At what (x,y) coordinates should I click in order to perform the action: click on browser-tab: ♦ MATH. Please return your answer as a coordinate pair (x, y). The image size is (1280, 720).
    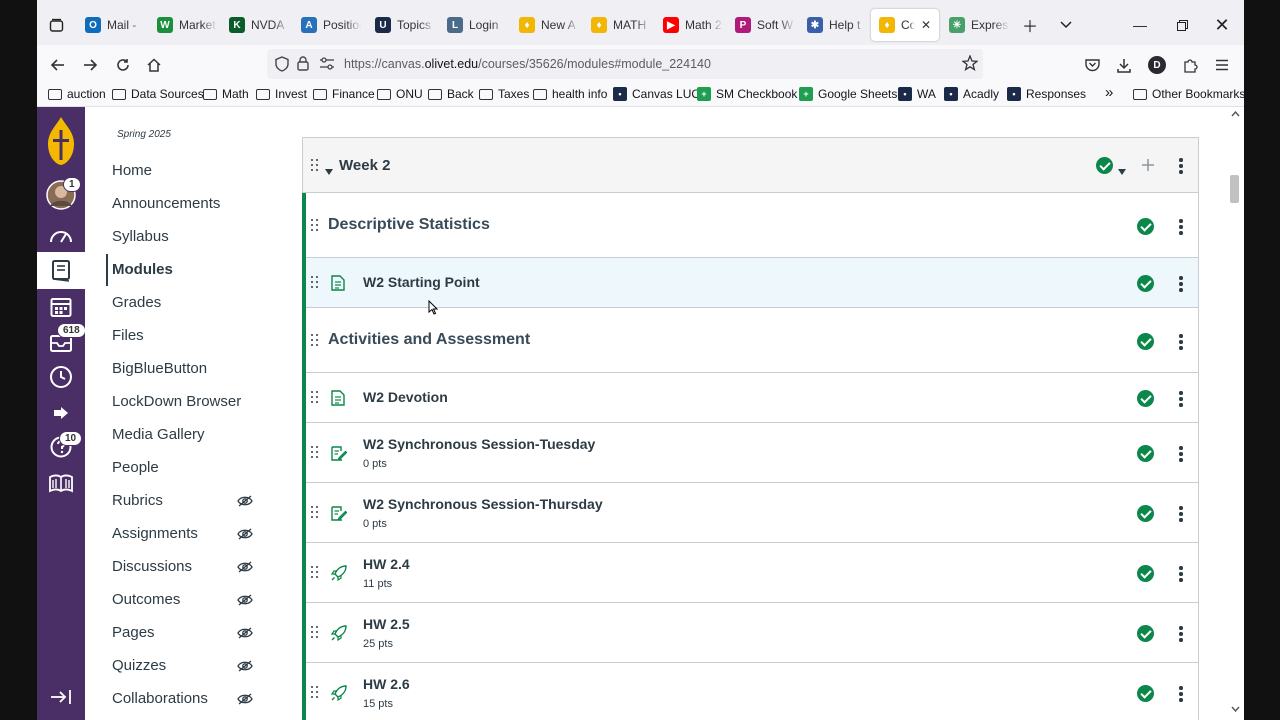
    Looking at the image, I should click on (621, 25).